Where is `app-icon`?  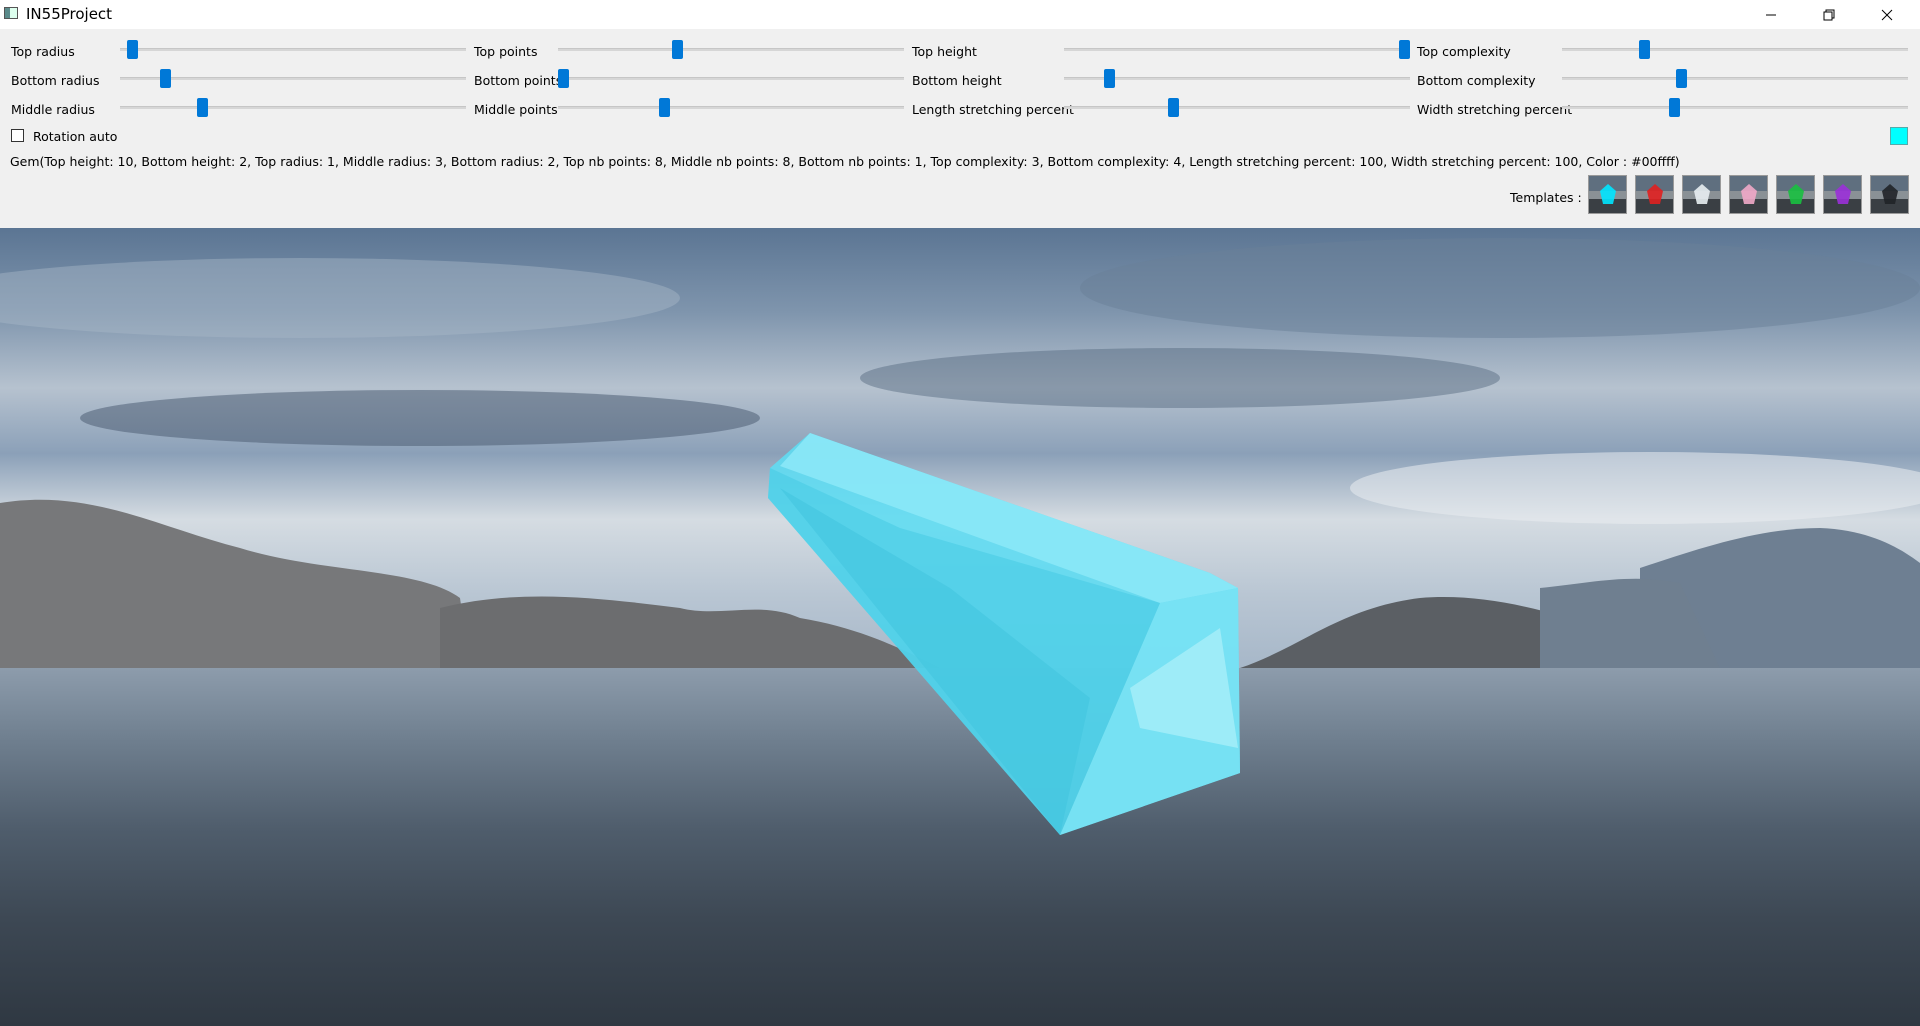
app-icon is located at coordinates (11, 13).